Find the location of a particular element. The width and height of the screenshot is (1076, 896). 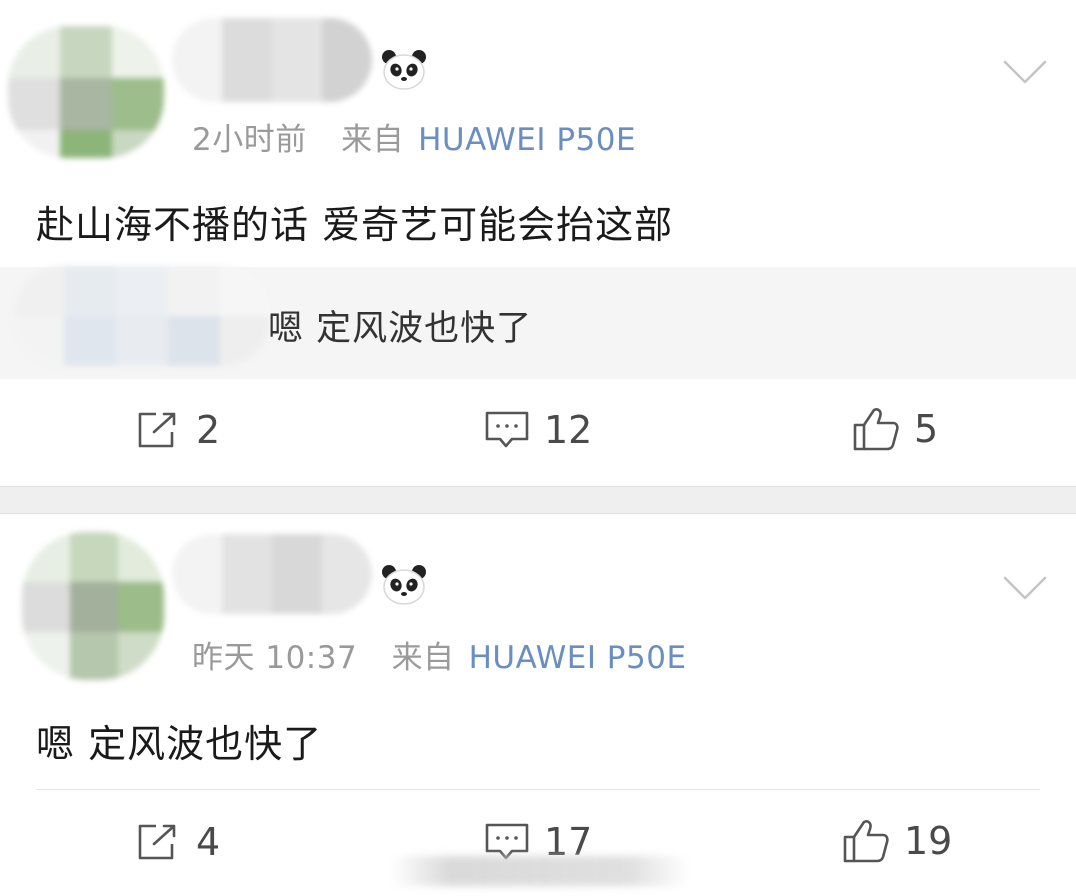

post-divider is located at coordinates (538, 500).